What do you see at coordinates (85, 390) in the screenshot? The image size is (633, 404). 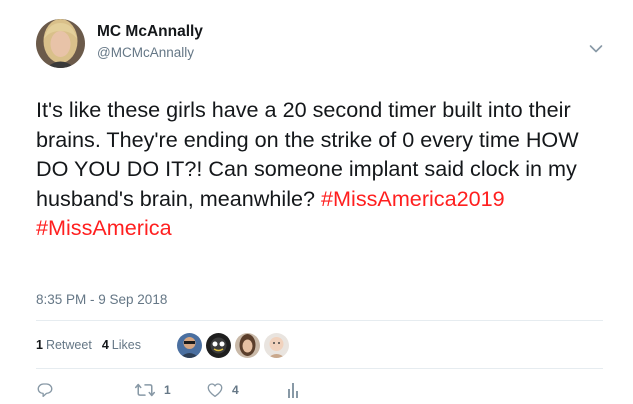 I see `reply-button` at bounding box center [85, 390].